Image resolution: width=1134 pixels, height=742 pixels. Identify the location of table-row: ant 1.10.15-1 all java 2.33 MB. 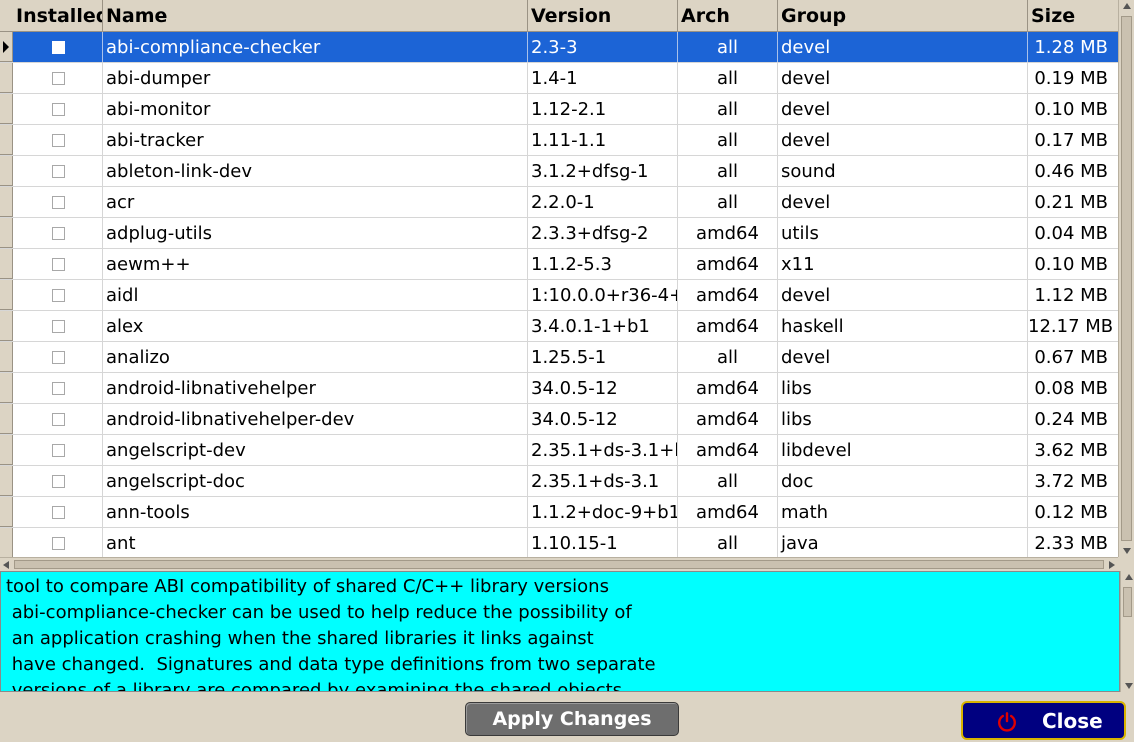
(559, 542).